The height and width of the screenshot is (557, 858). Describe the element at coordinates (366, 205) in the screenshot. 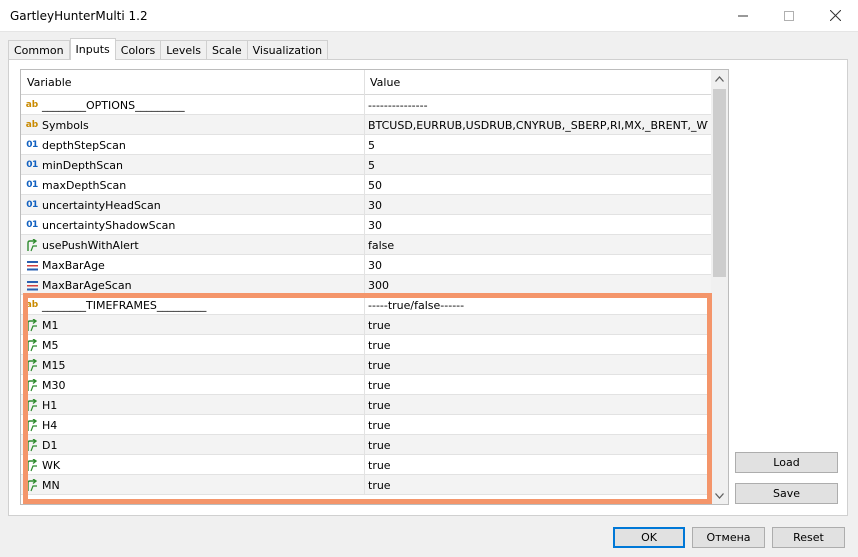

I see `table-row: 01 uncertaintyHeadScan 30` at that location.